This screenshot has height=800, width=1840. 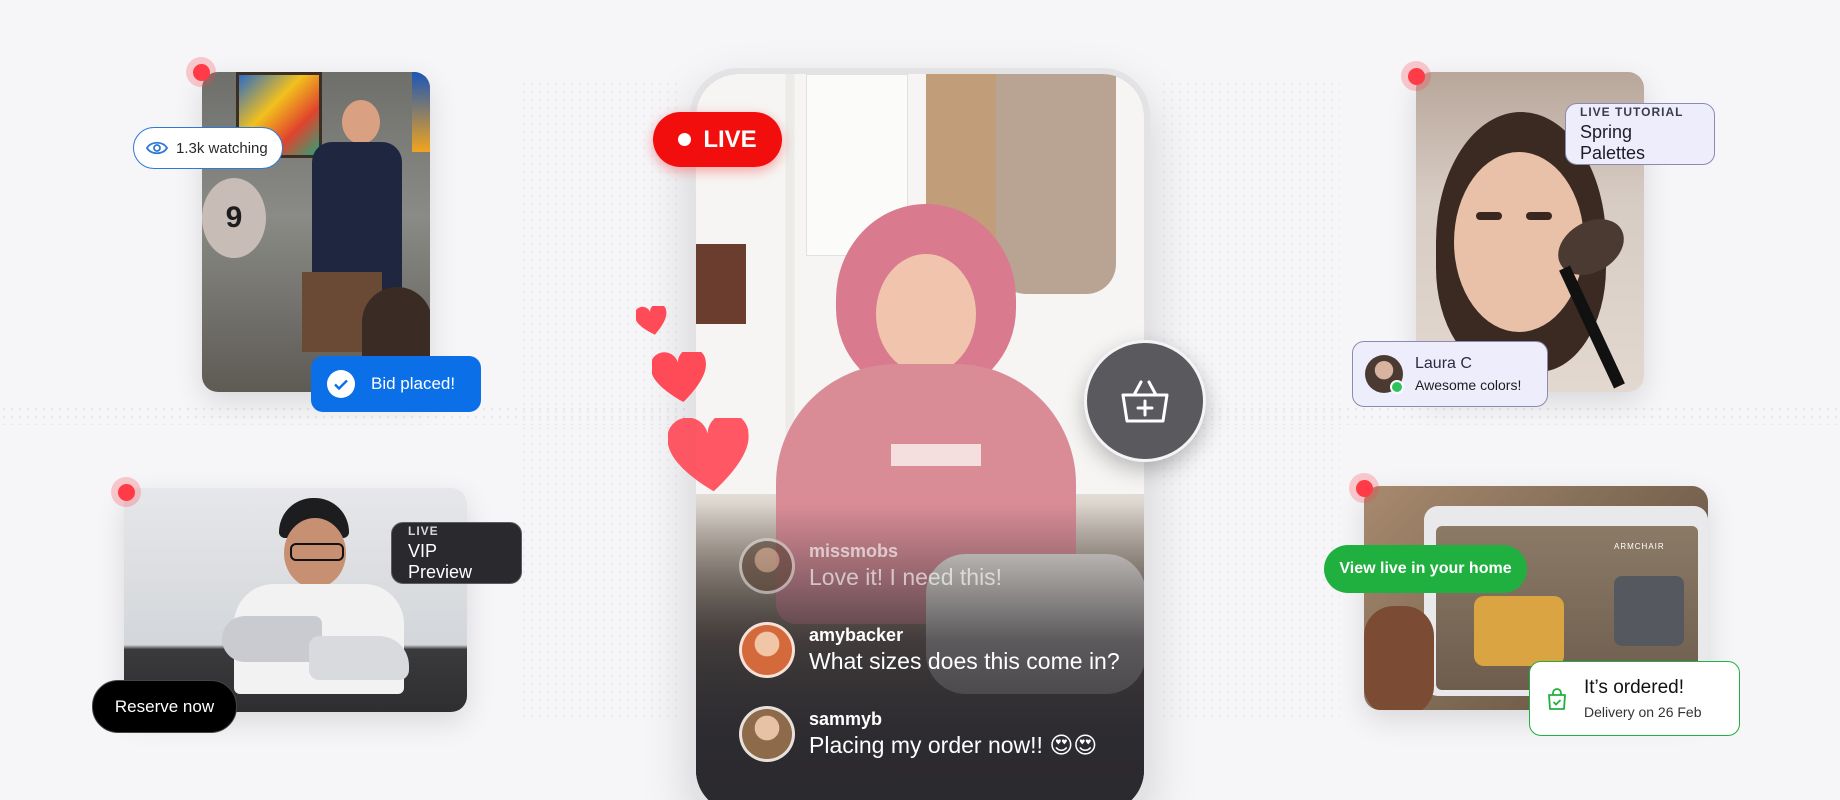 What do you see at coordinates (906, 577) in the screenshot?
I see `chat-text: Love it! I need this!` at bounding box center [906, 577].